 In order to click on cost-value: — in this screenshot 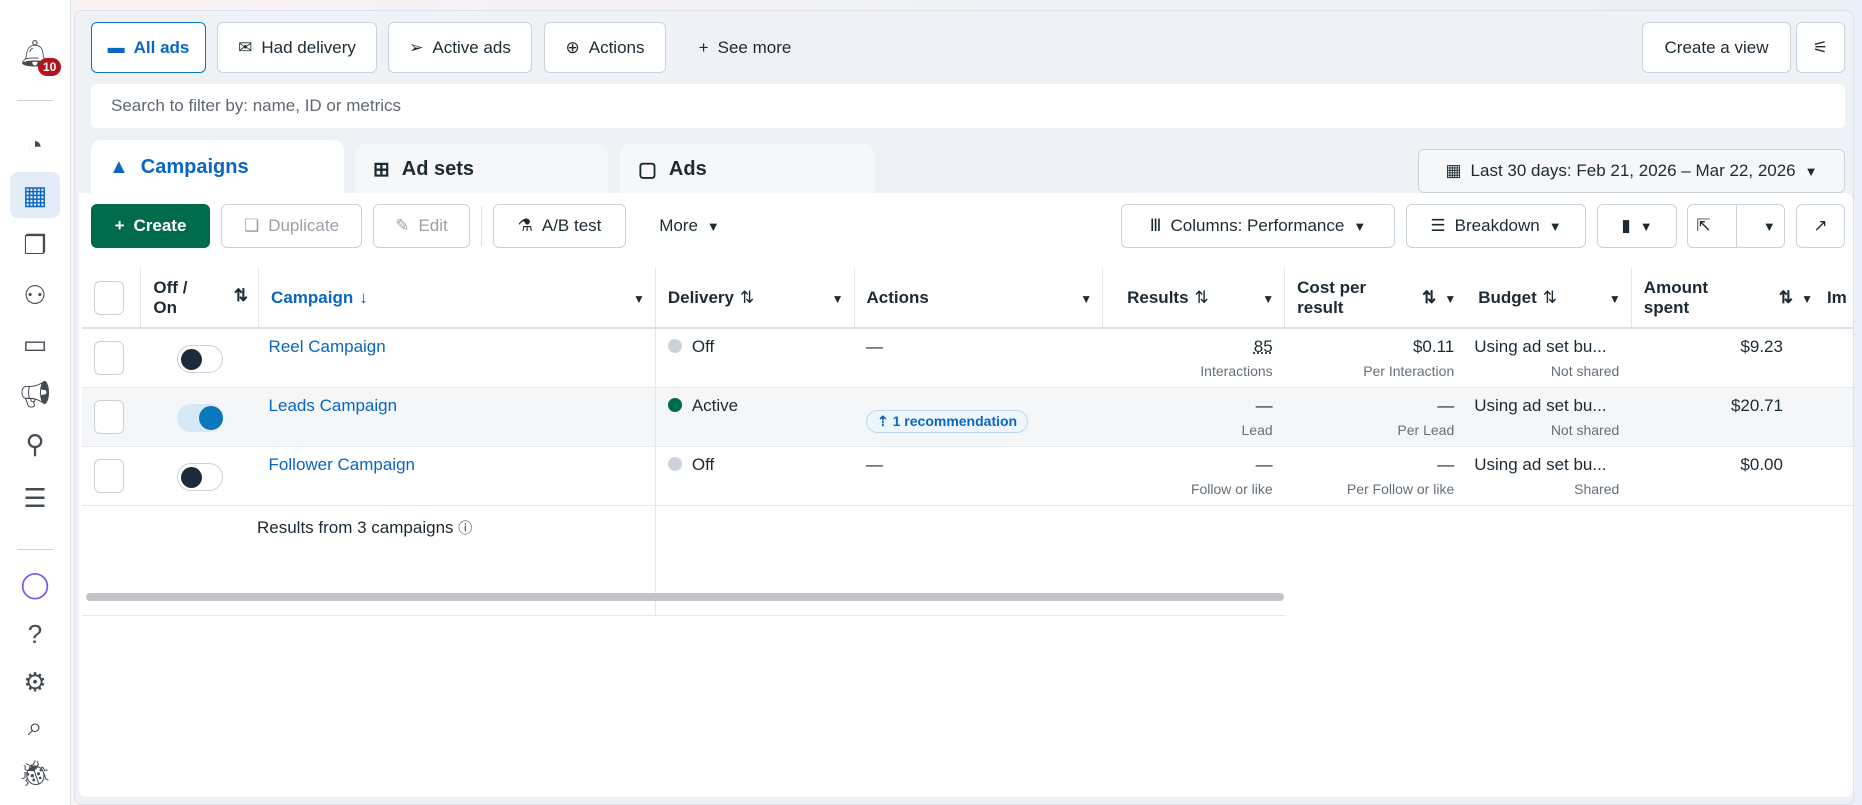, I will do `click(1446, 464)`.